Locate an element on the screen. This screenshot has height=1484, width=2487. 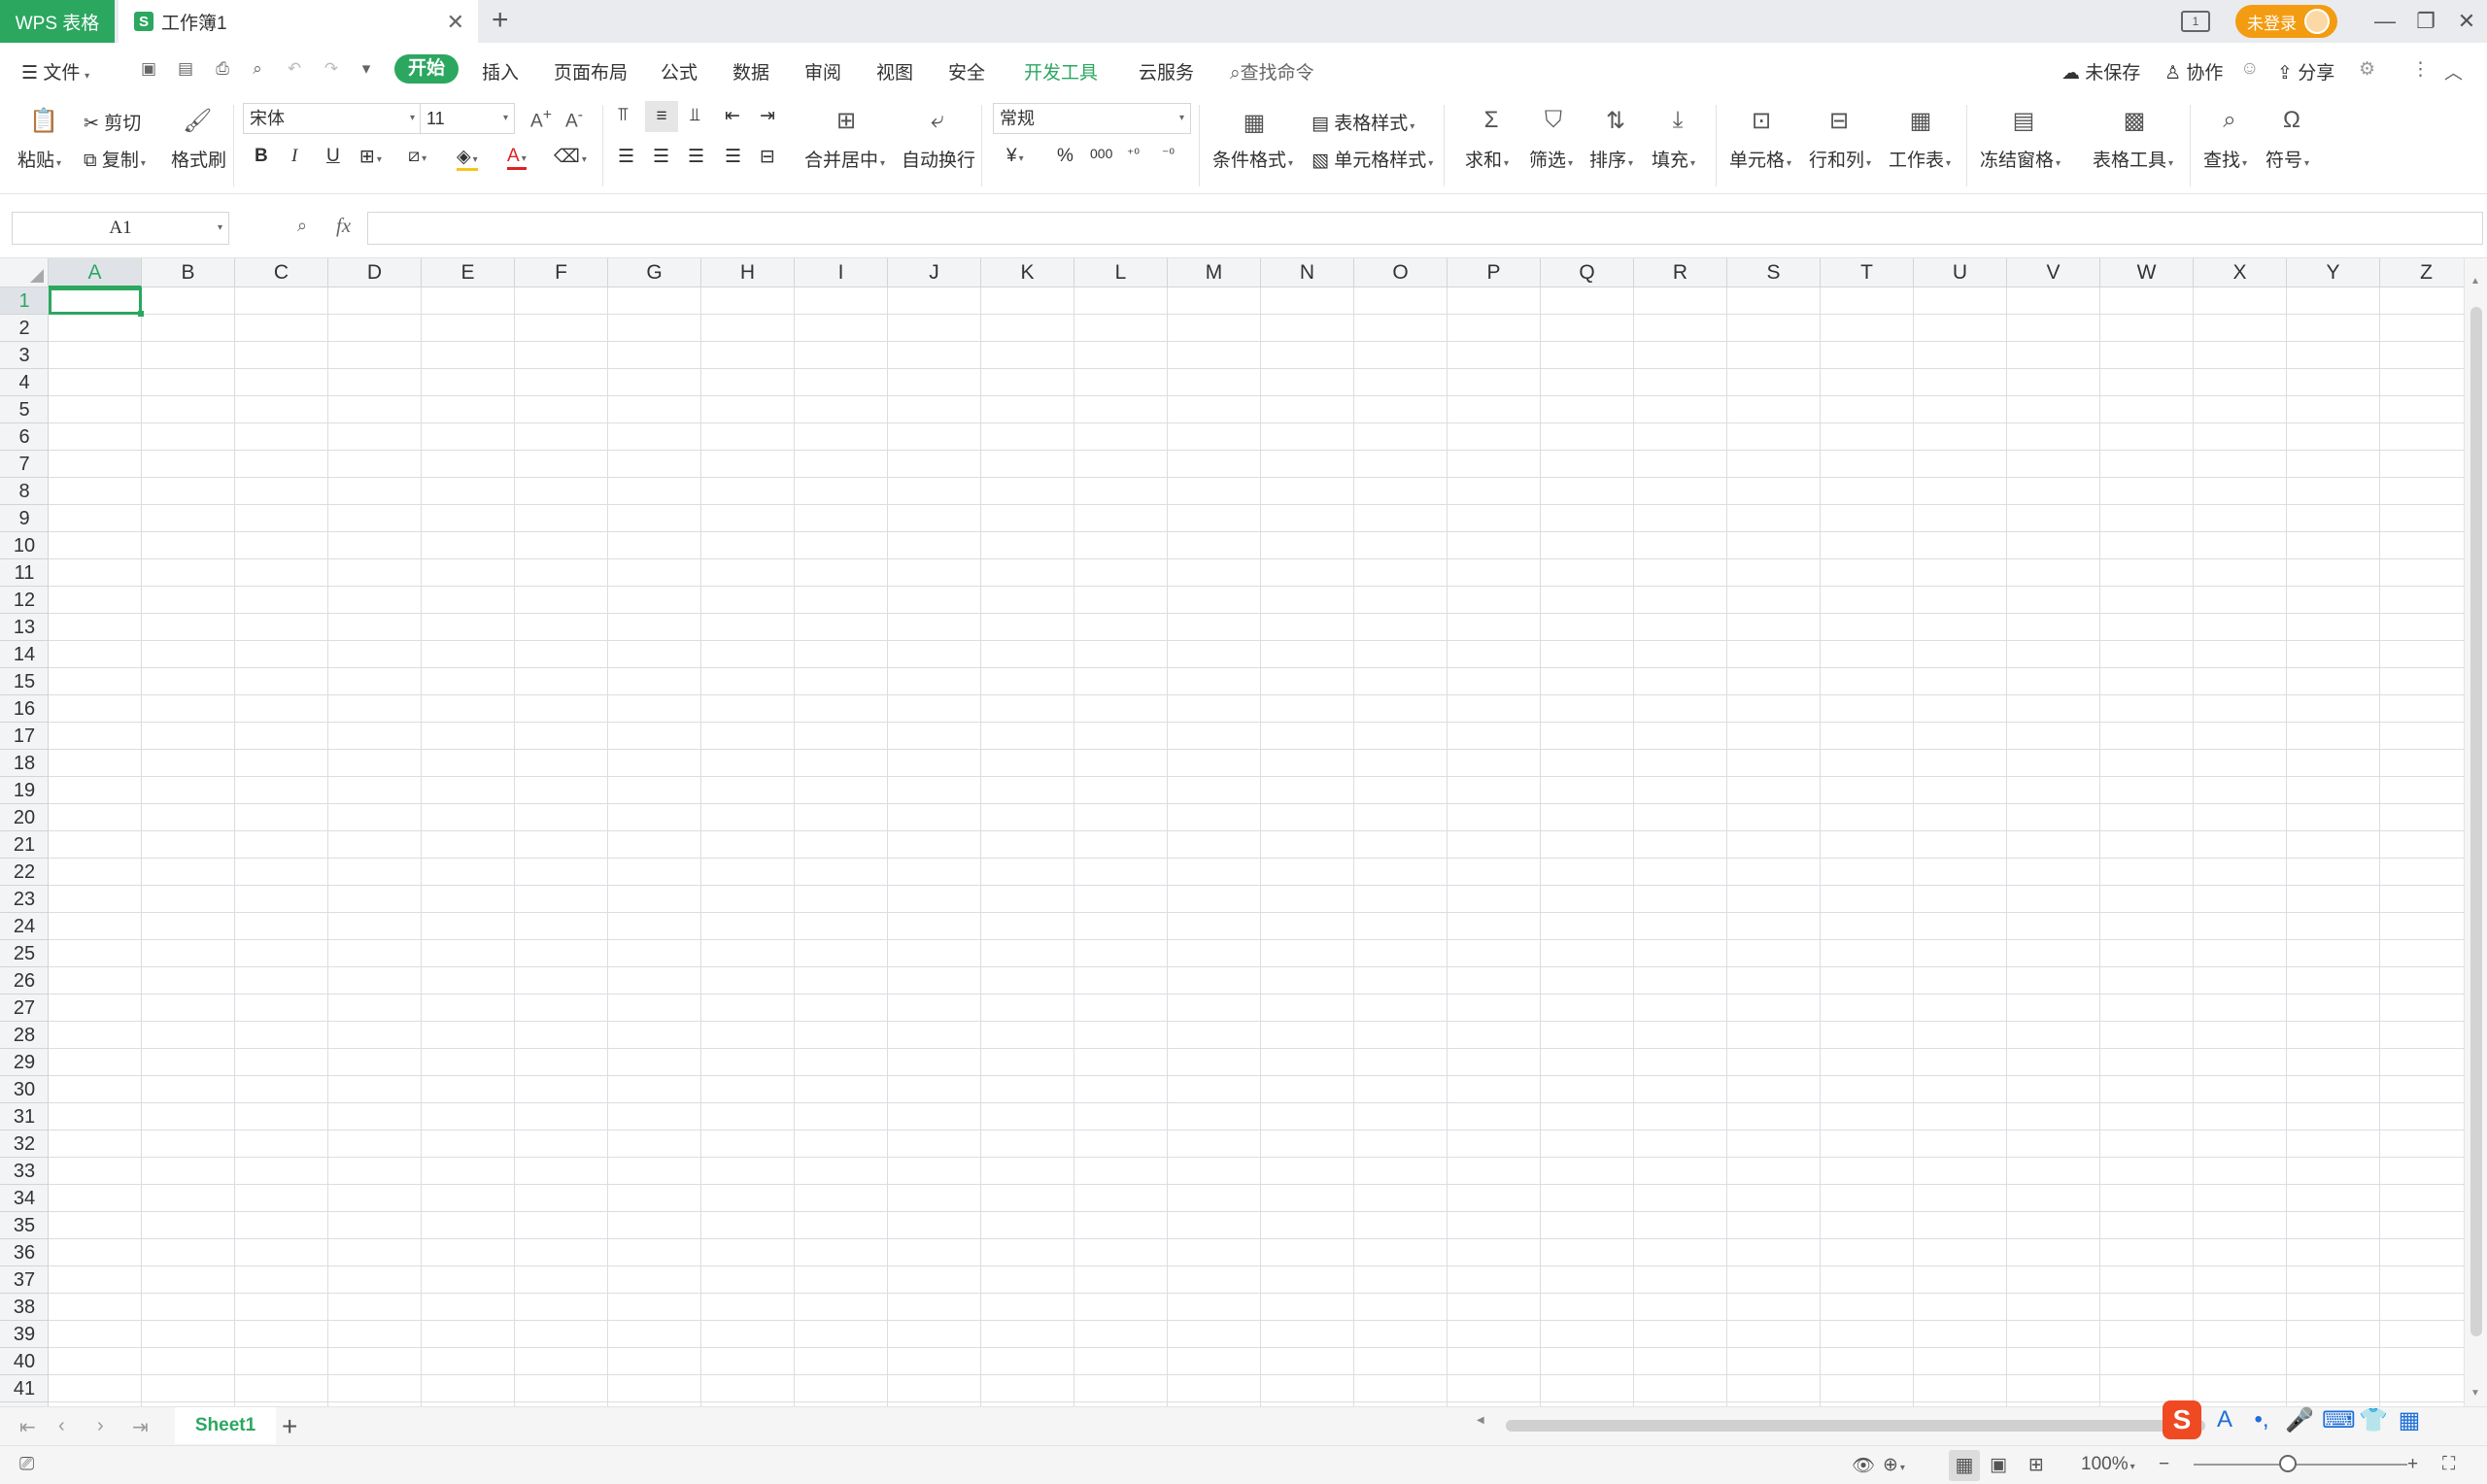
tab-developer: 开发工具 is located at coordinates (1061, 71).